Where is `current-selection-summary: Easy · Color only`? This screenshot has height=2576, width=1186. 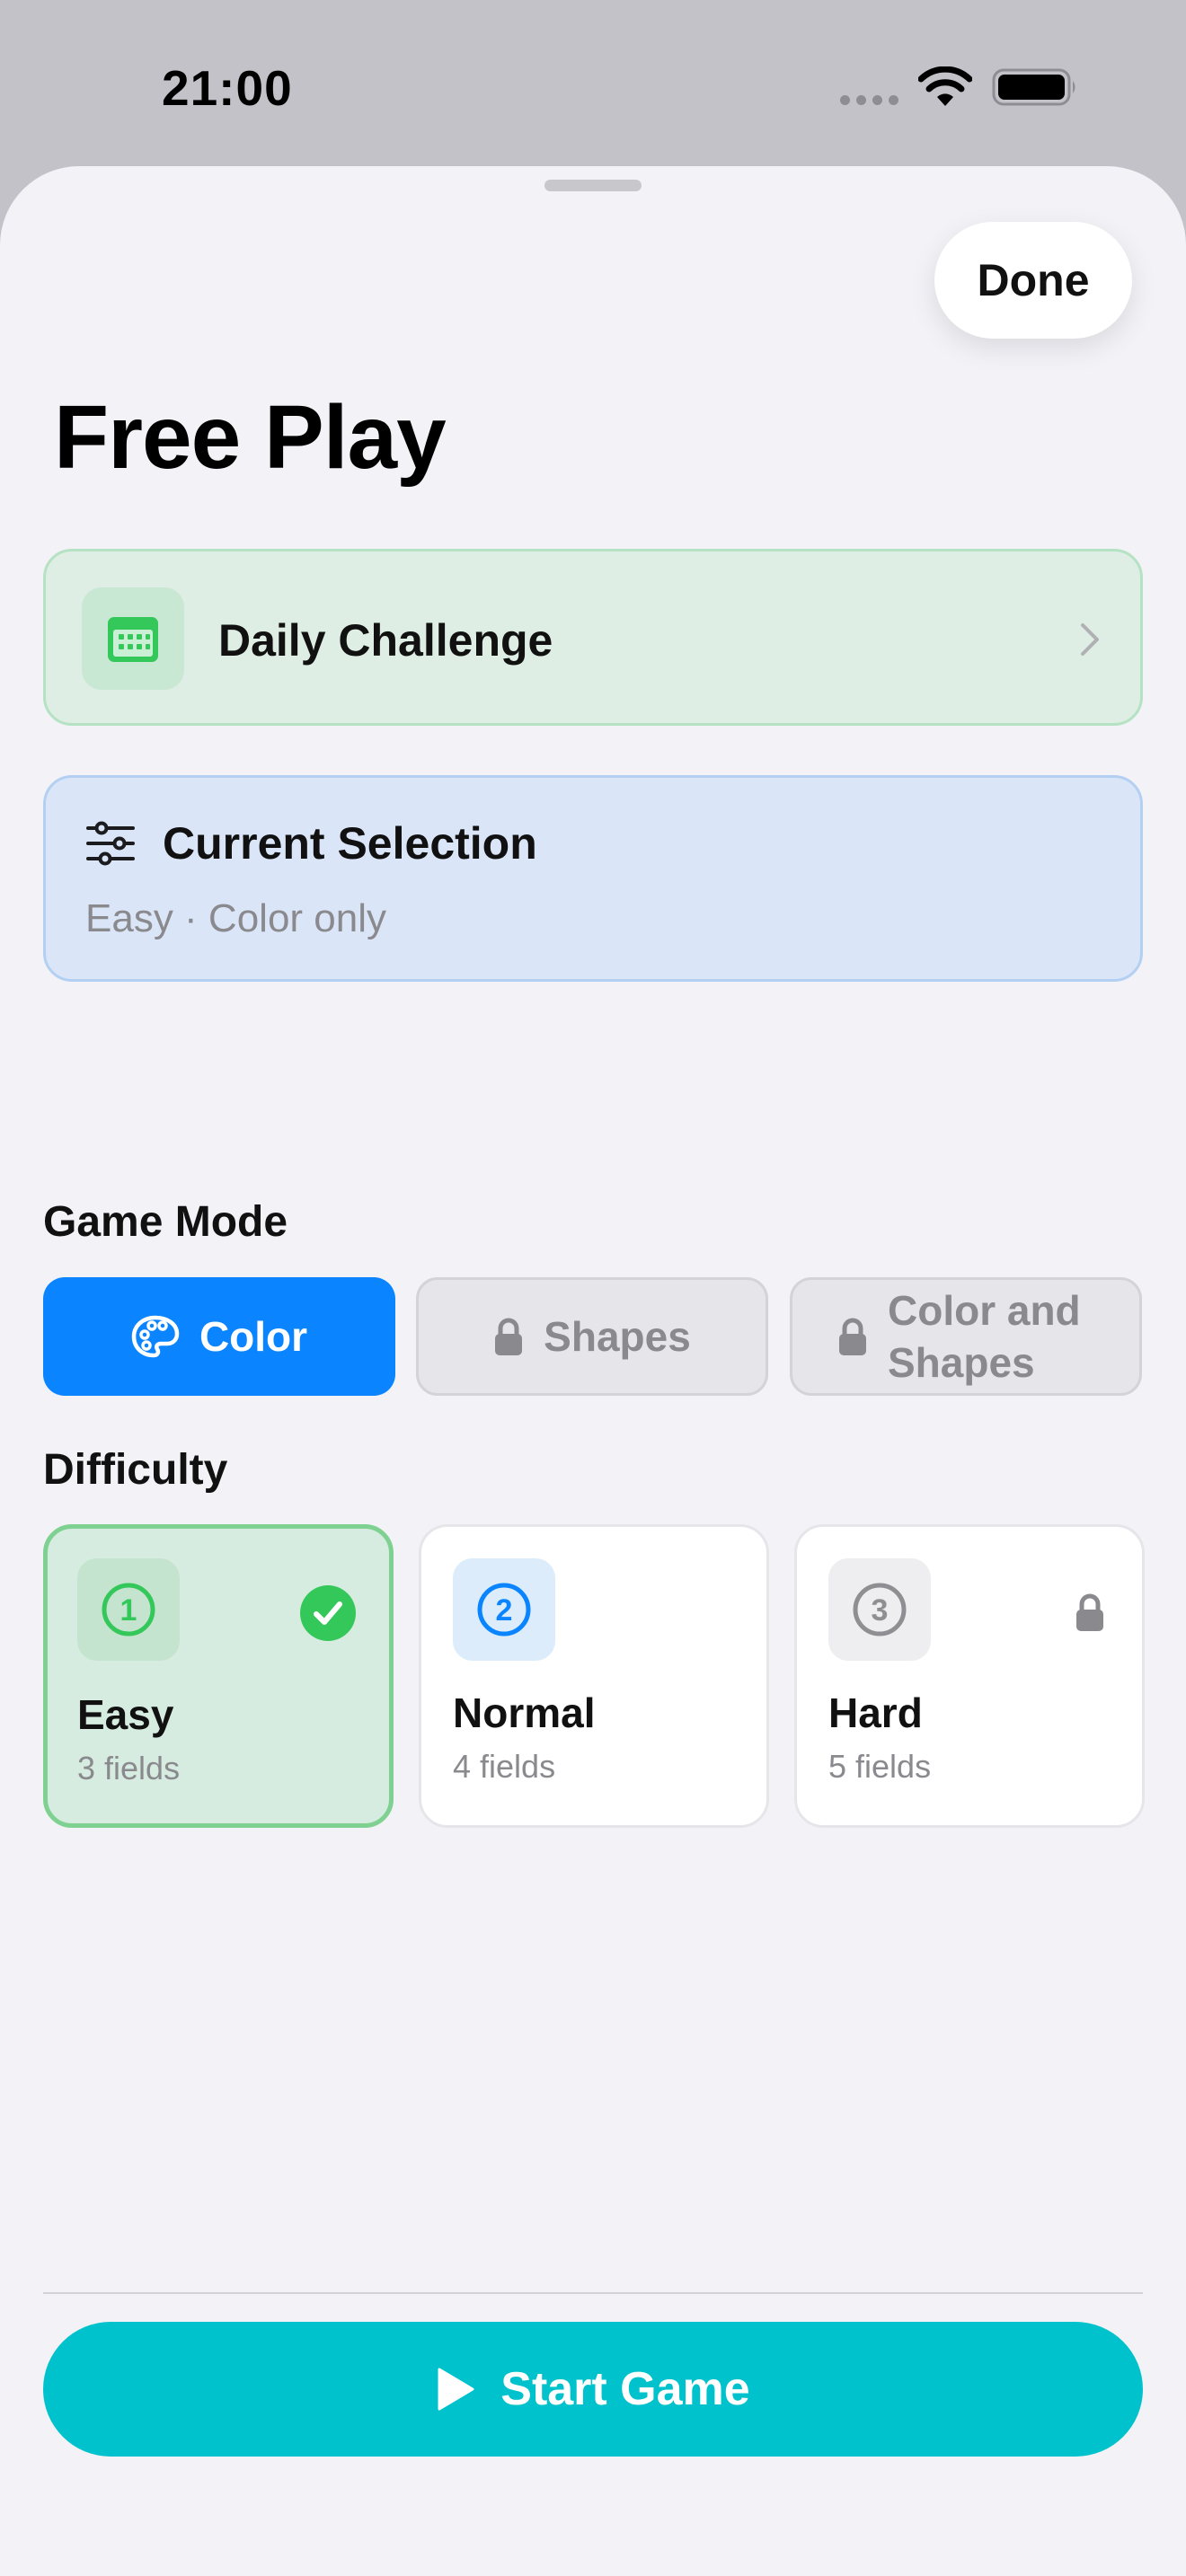
current-selection-summary: Easy · Color only is located at coordinates (236, 918).